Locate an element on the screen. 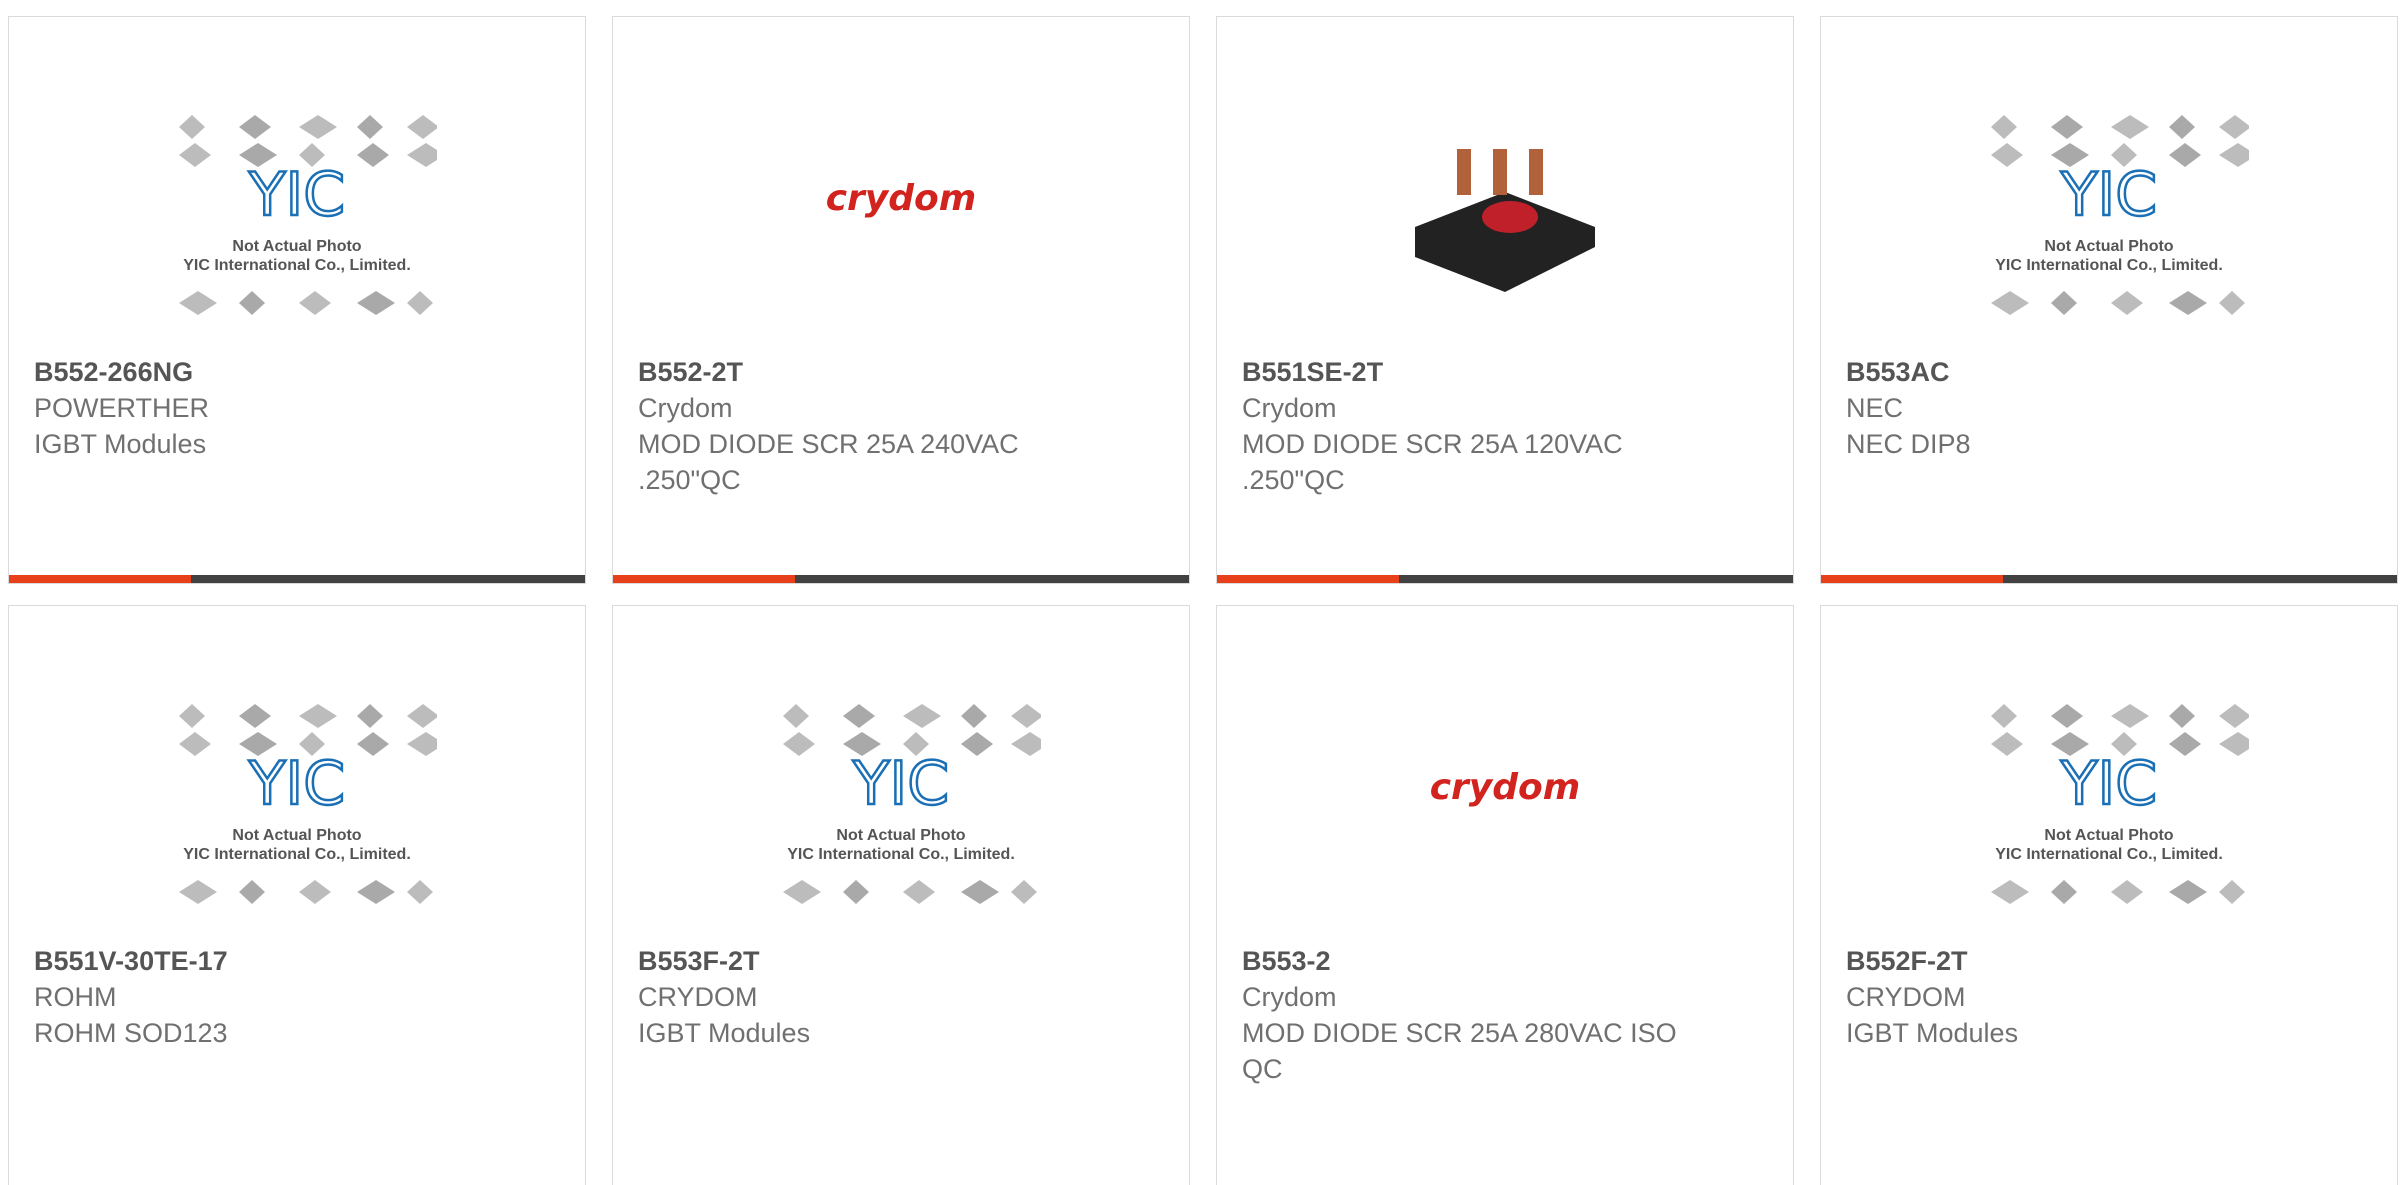 The height and width of the screenshot is (1185, 2400). description-label: ROHM SOD123 is located at coordinates (131, 1033).